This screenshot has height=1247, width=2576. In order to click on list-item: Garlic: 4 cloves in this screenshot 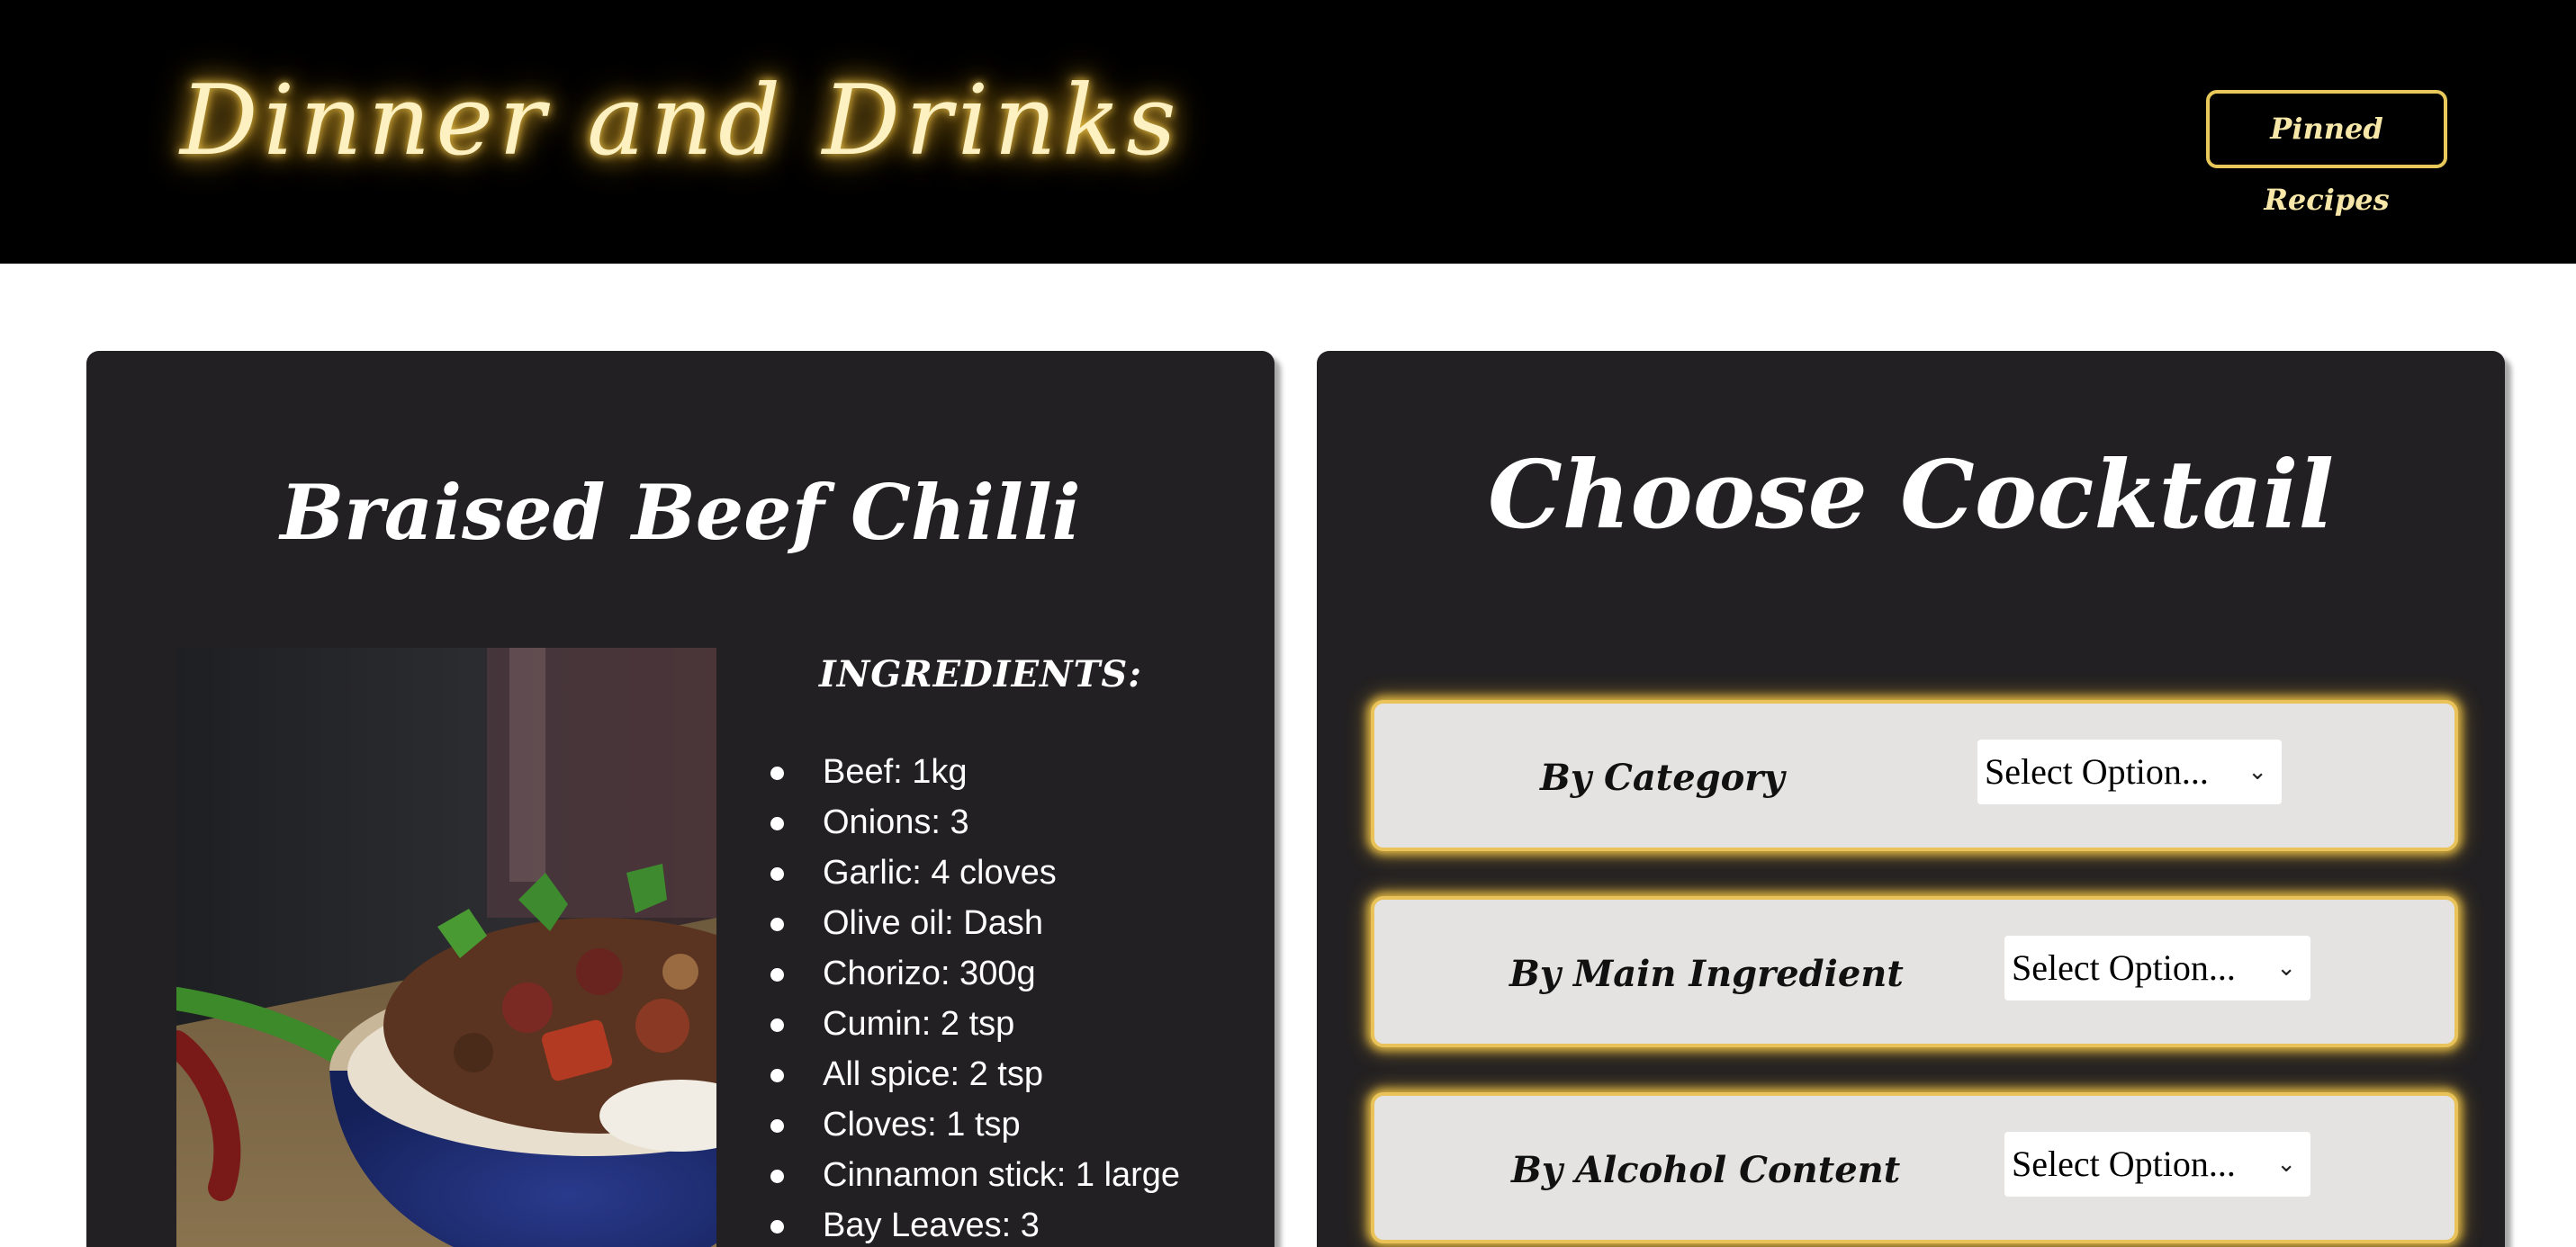, I will do `click(1013, 873)`.